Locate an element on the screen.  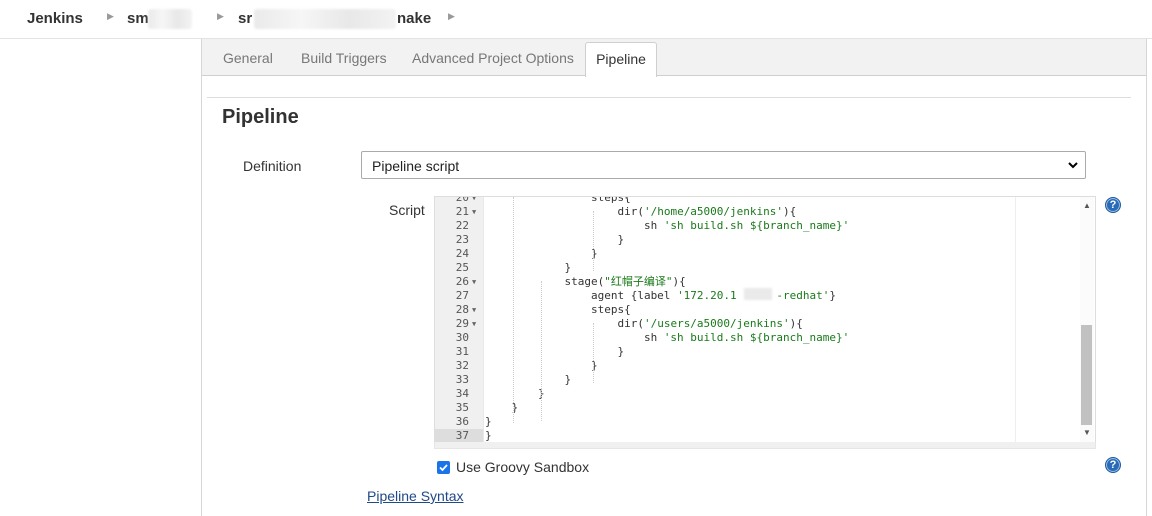
tab-build-triggers: Build Triggers is located at coordinates (344, 58).